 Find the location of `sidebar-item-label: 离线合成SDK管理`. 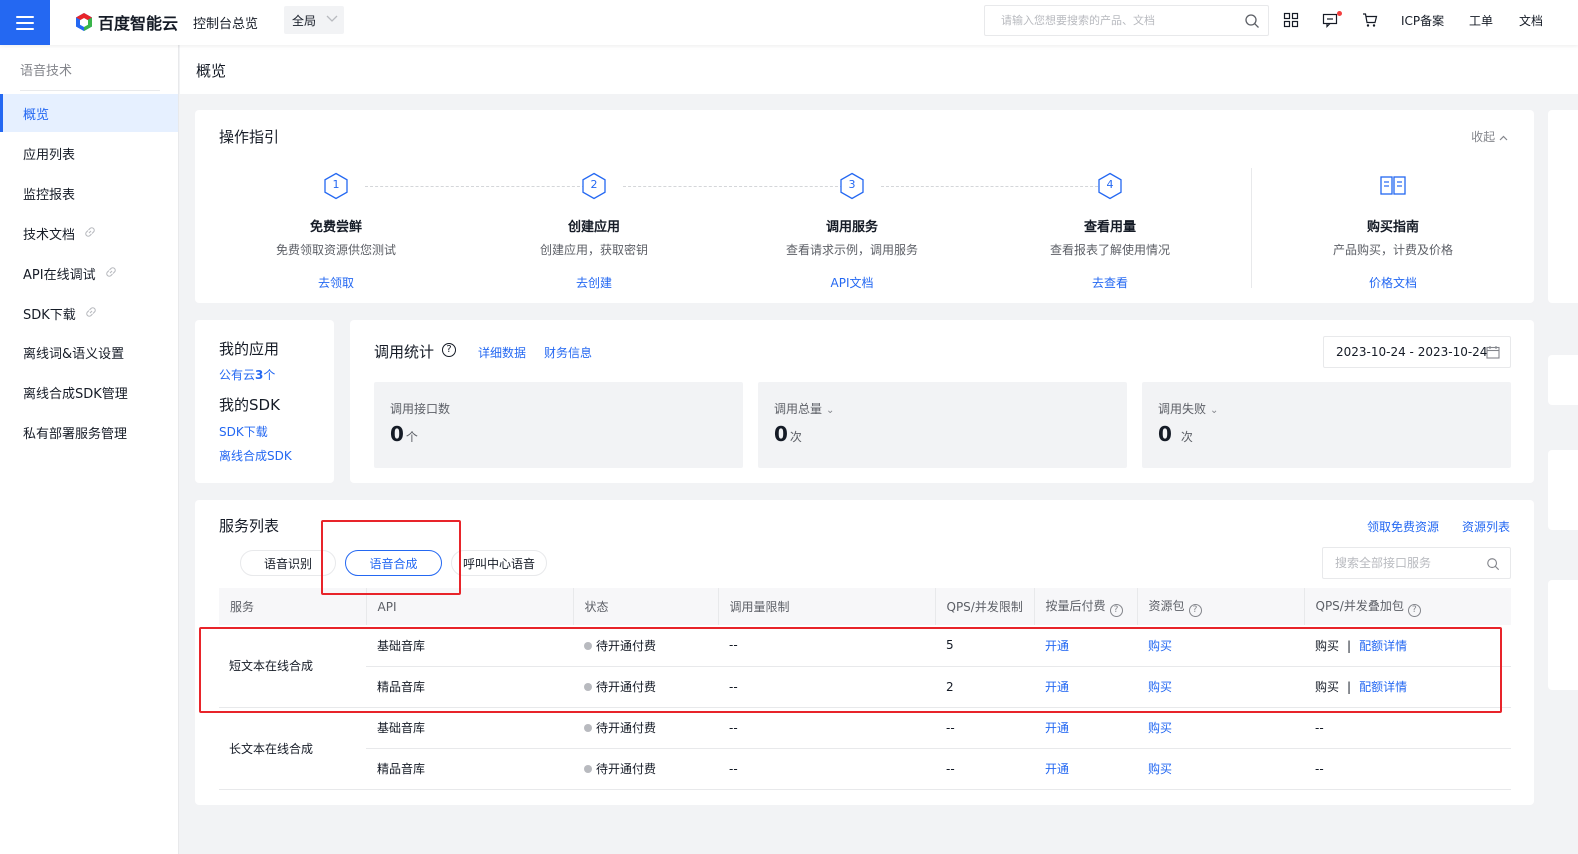

sidebar-item-label: 离线合成SDK管理 is located at coordinates (75, 394).